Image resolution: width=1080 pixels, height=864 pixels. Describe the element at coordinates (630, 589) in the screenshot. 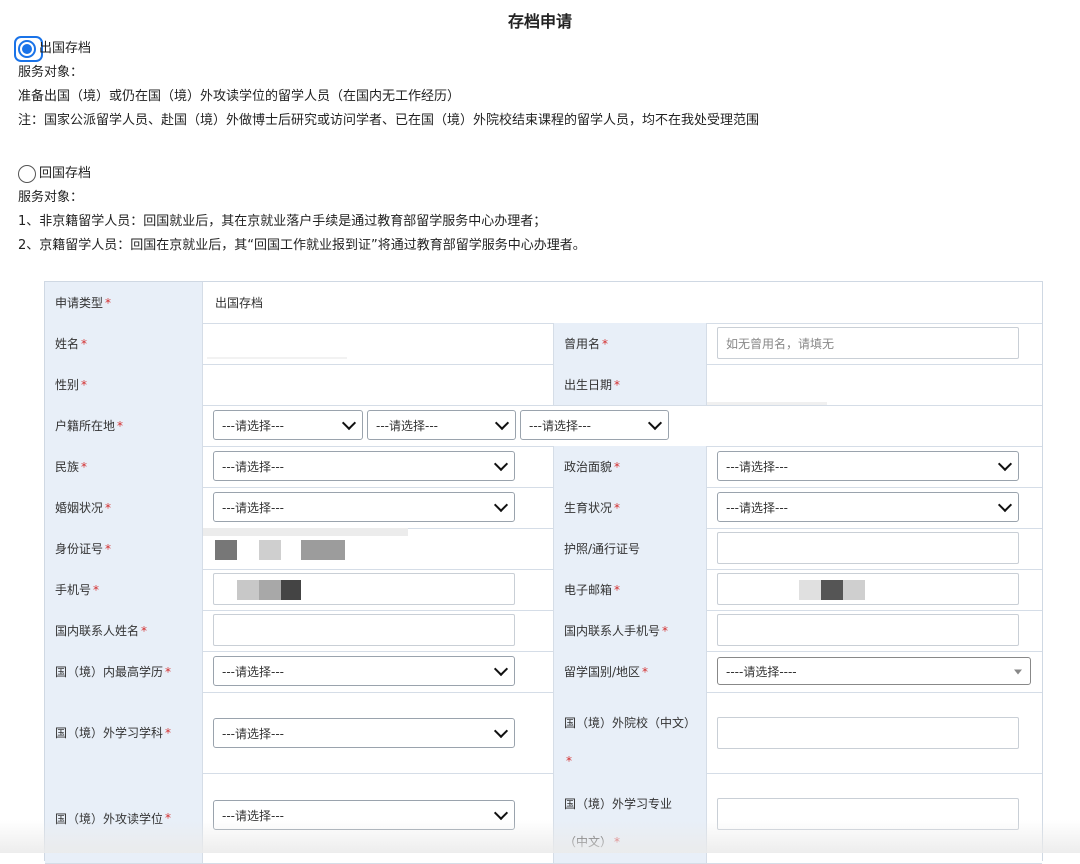

I see `email-label: 电子邮箱 *` at that location.